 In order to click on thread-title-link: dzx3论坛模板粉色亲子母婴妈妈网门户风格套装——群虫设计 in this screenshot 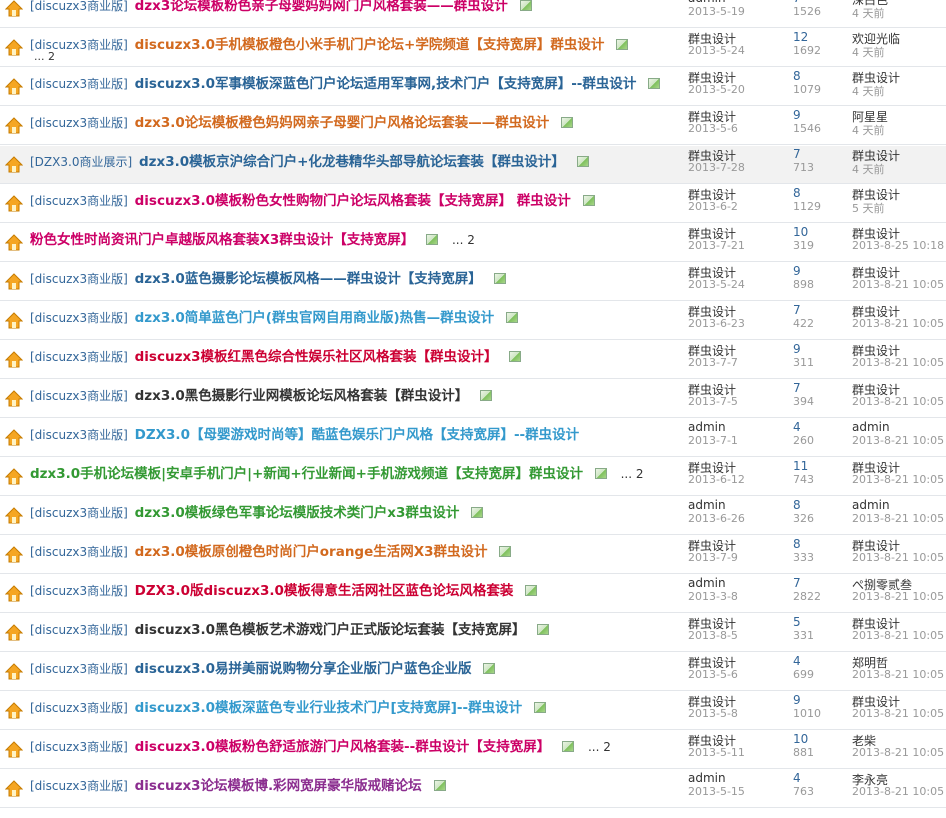, I will do `click(321, 7)`.